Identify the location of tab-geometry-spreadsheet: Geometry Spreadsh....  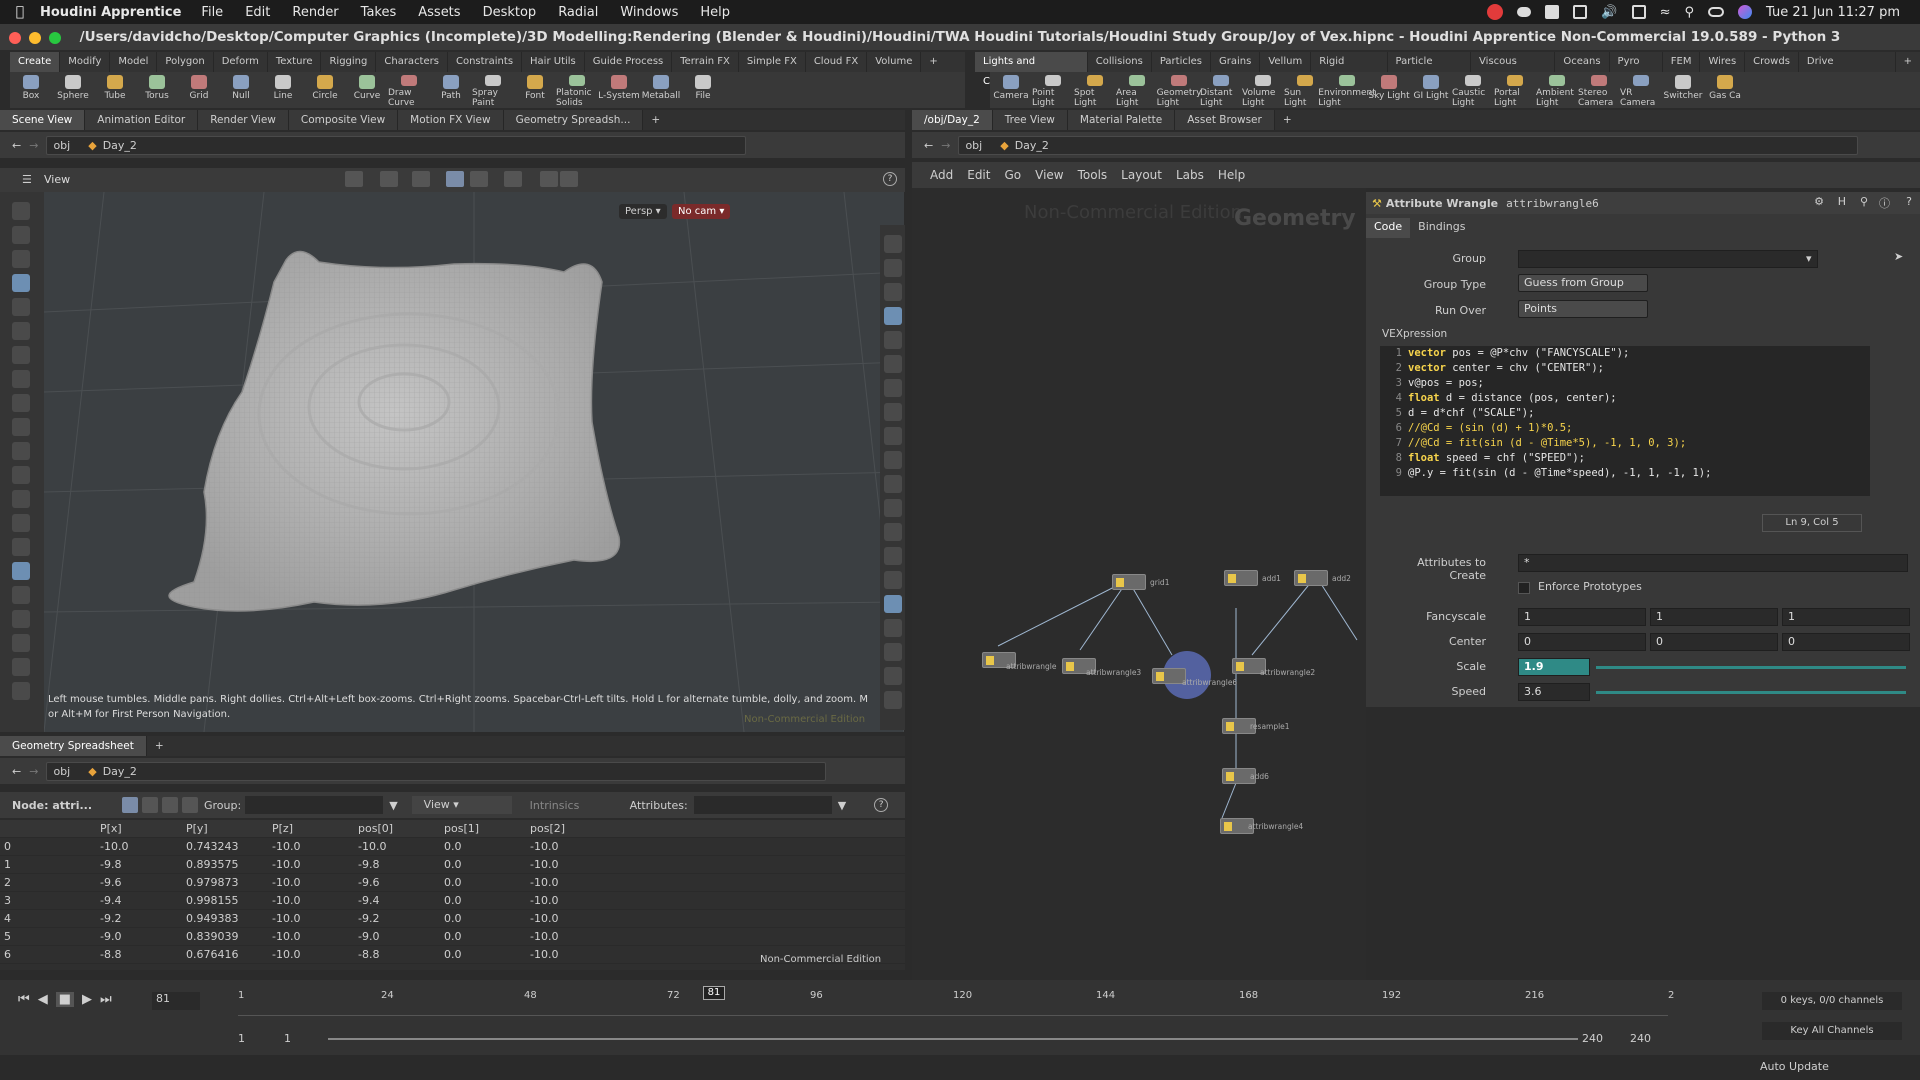
(573, 120).